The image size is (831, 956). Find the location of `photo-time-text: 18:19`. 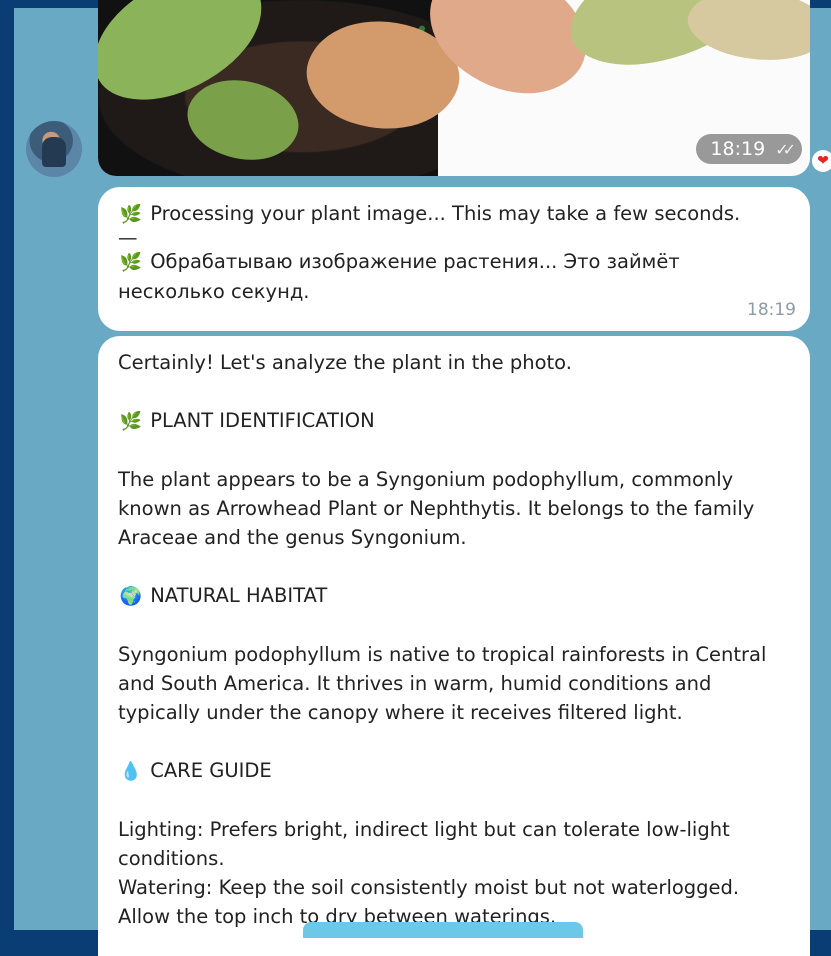

photo-time-text: 18:19 is located at coordinates (738, 149).